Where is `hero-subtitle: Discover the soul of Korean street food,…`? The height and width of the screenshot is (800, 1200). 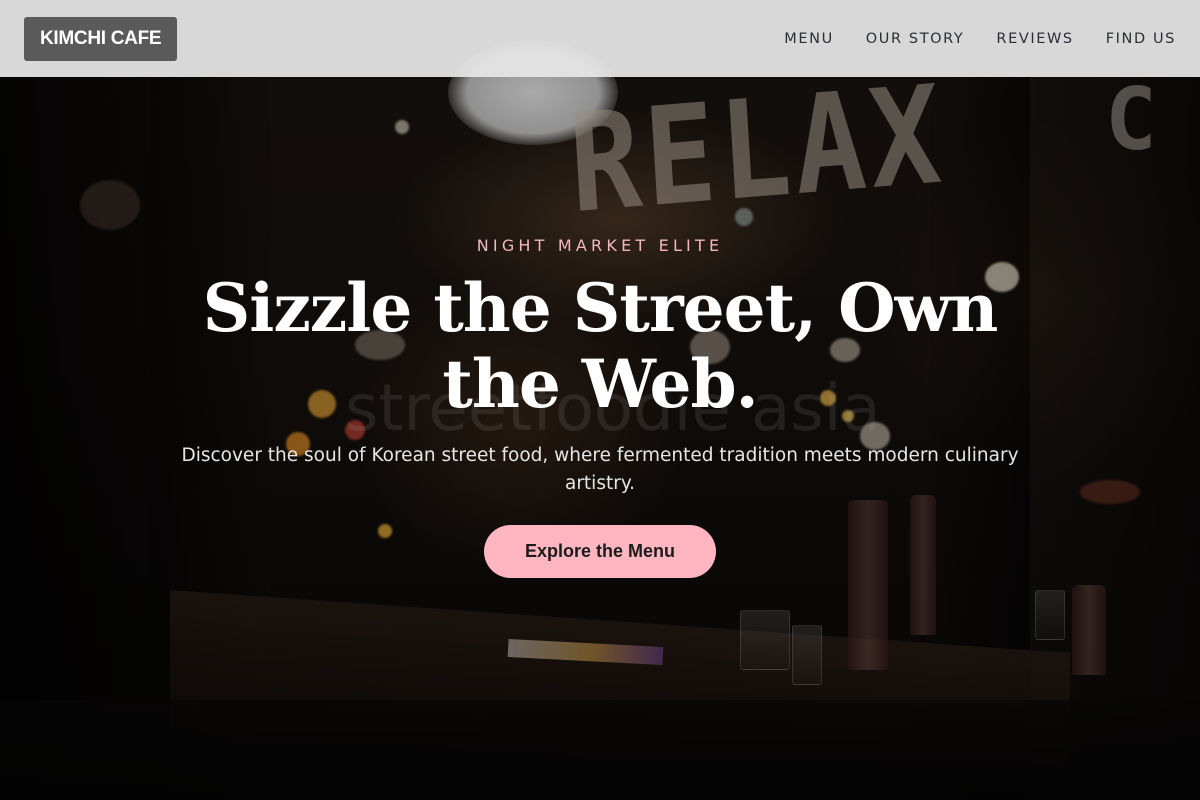
hero-subtitle: Discover the soul of Korean street food,… is located at coordinates (600, 469).